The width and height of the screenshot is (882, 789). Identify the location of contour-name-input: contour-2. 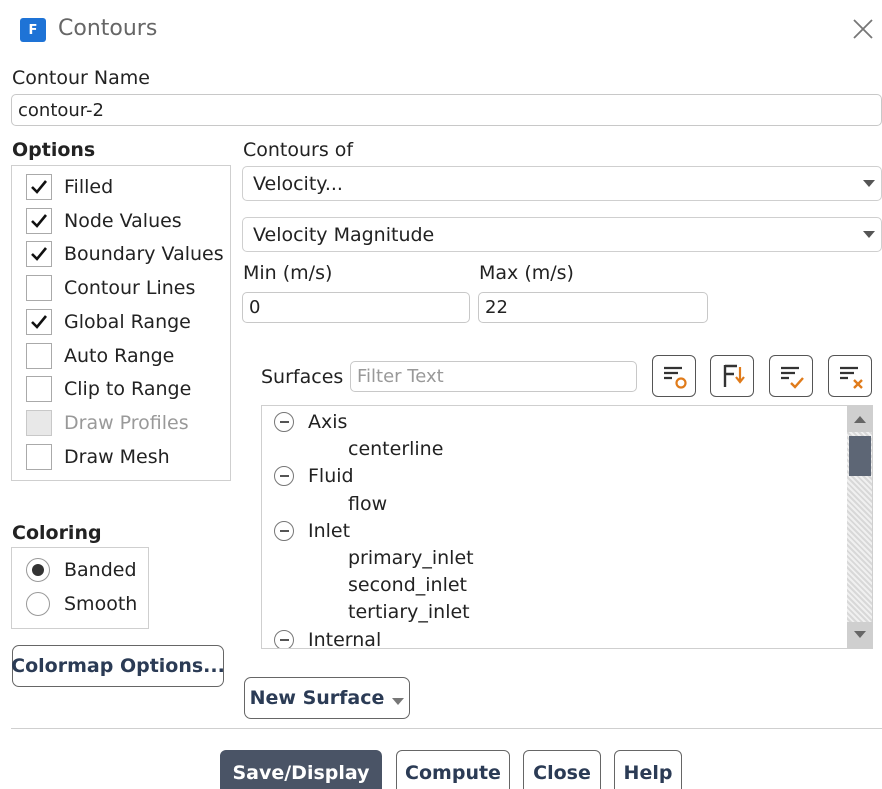
(446, 110).